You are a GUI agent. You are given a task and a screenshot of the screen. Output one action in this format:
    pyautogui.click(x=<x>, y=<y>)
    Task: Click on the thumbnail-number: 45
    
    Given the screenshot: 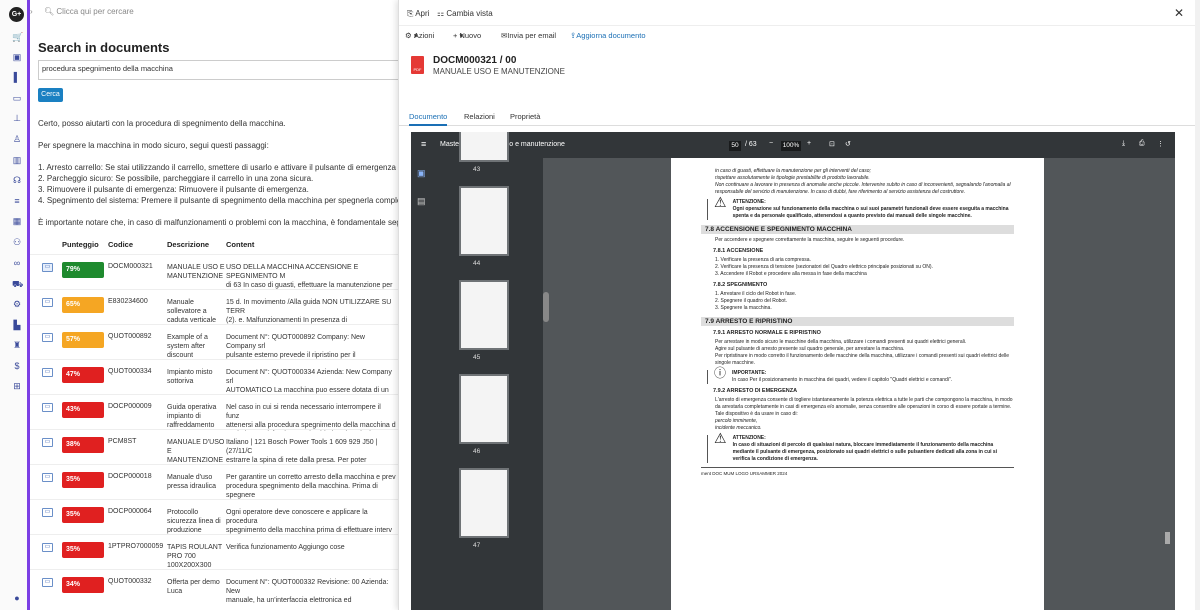 What is the action you would take?
    pyautogui.click(x=477, y=357)
    